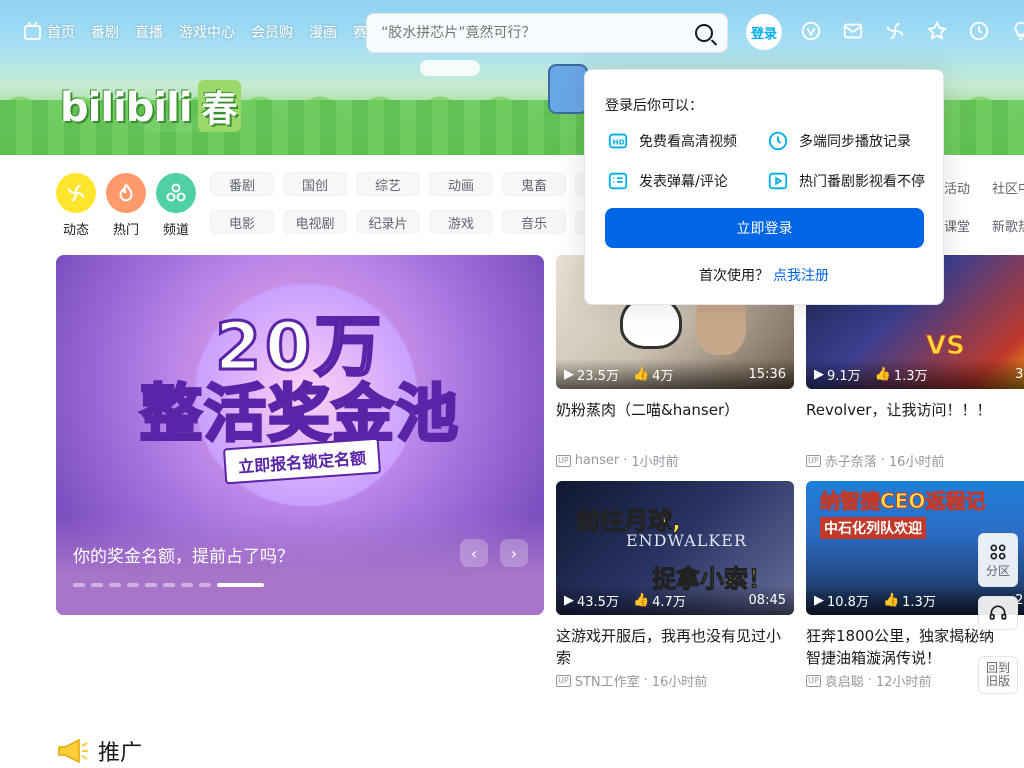  I want to click on mascot-decoration, so click(568, 89).